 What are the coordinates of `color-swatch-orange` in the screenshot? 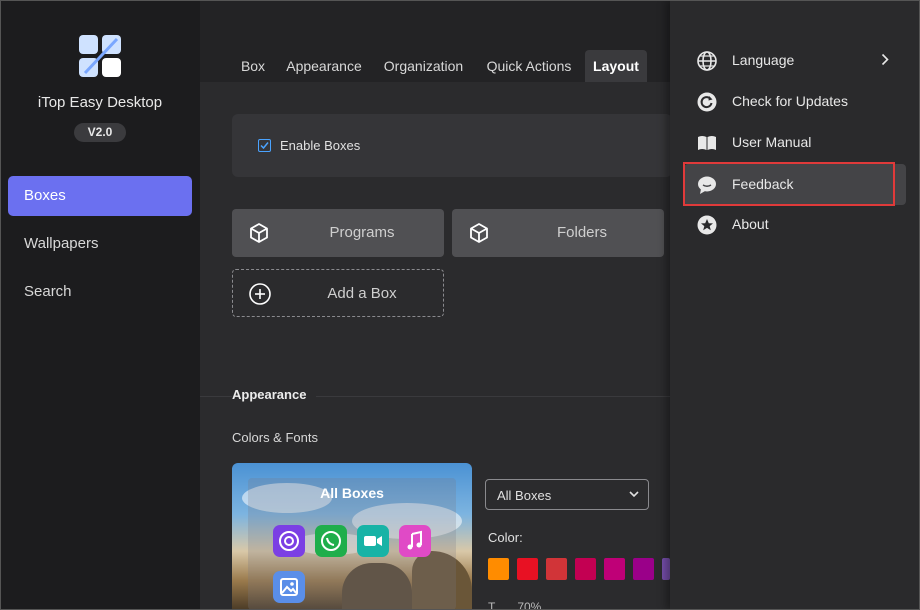 It's located at (498, 569).